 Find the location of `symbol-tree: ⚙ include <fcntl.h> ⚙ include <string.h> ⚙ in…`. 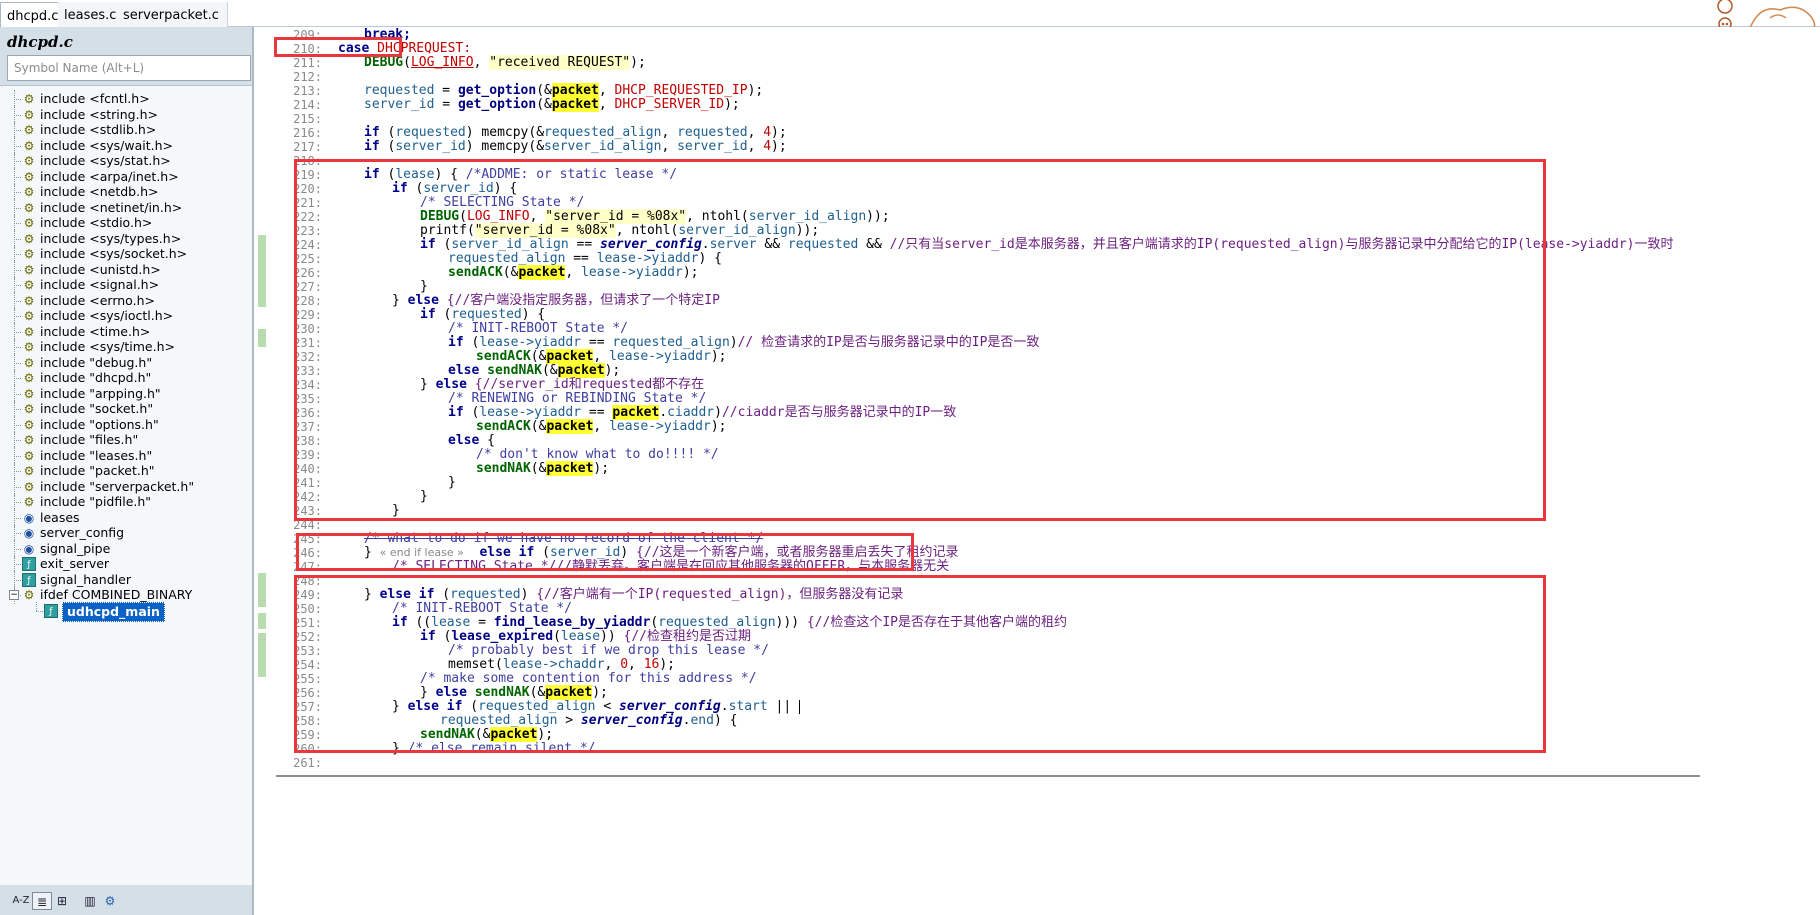

symbol-tree: ⚙ include <fcntl.h> ⚙ include <string.h> ⚙ in… is located at coordinates (126, 485).